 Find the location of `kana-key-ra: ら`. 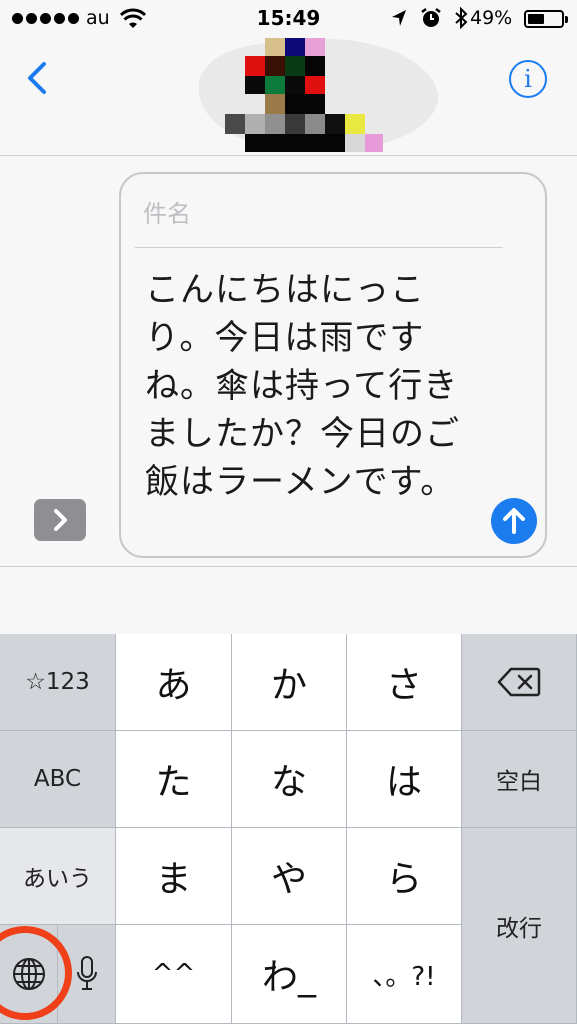

kana-key-ra: ら is located at coordinates (404, 876).